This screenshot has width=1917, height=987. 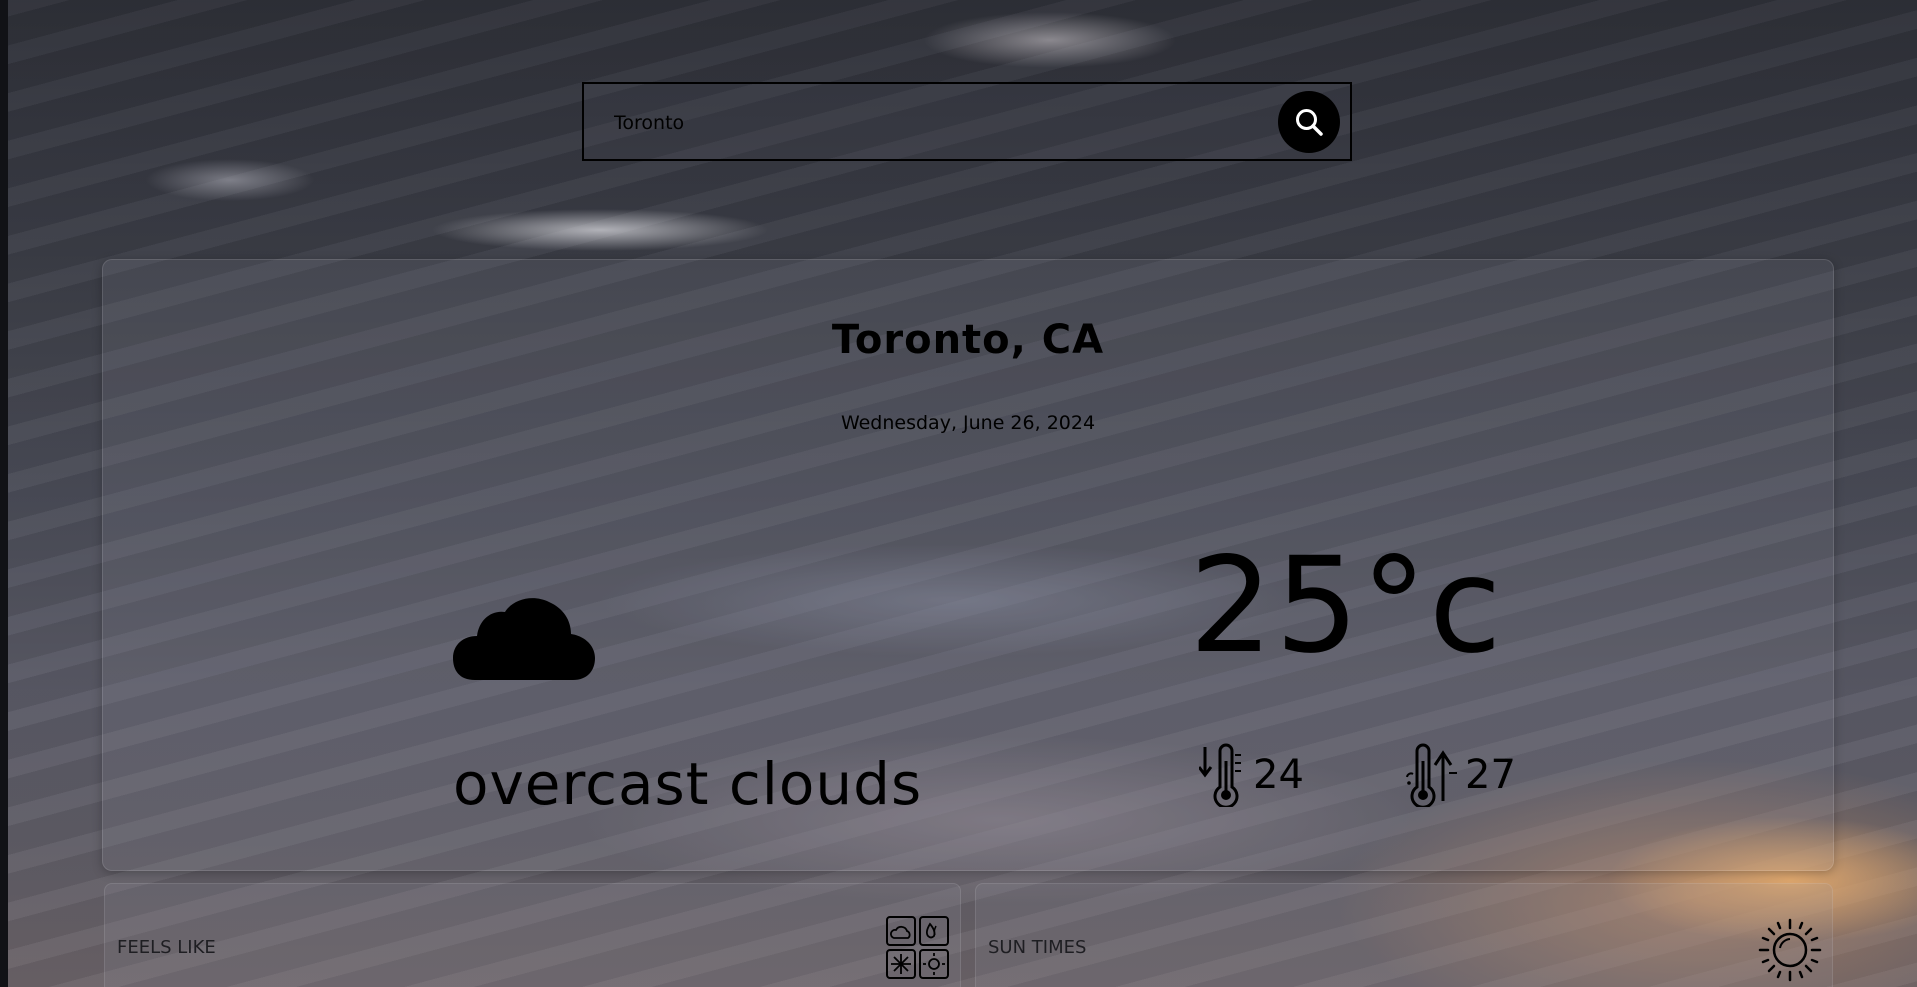 What do you see at coordinates (1278, 775) in the screenshot?
I see `min-temperature-value: 24` at bounding box center [1278, 775].